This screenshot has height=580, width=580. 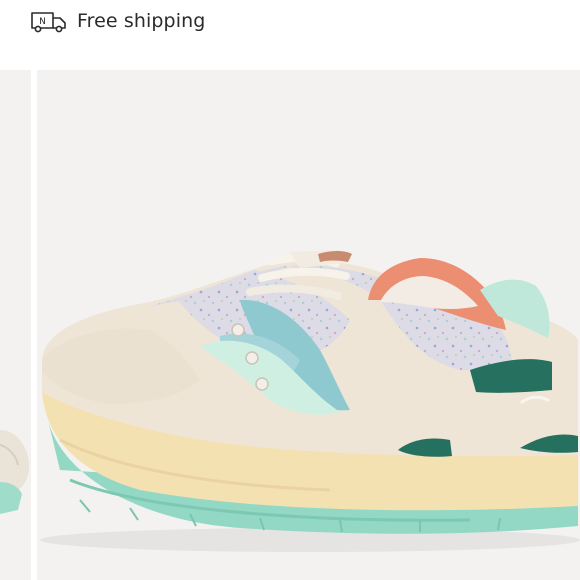 What do you see at coordinates (48, 22) in the screenshot?
I see `delivery-truck-icon: N` at bounding box center [48, 22].